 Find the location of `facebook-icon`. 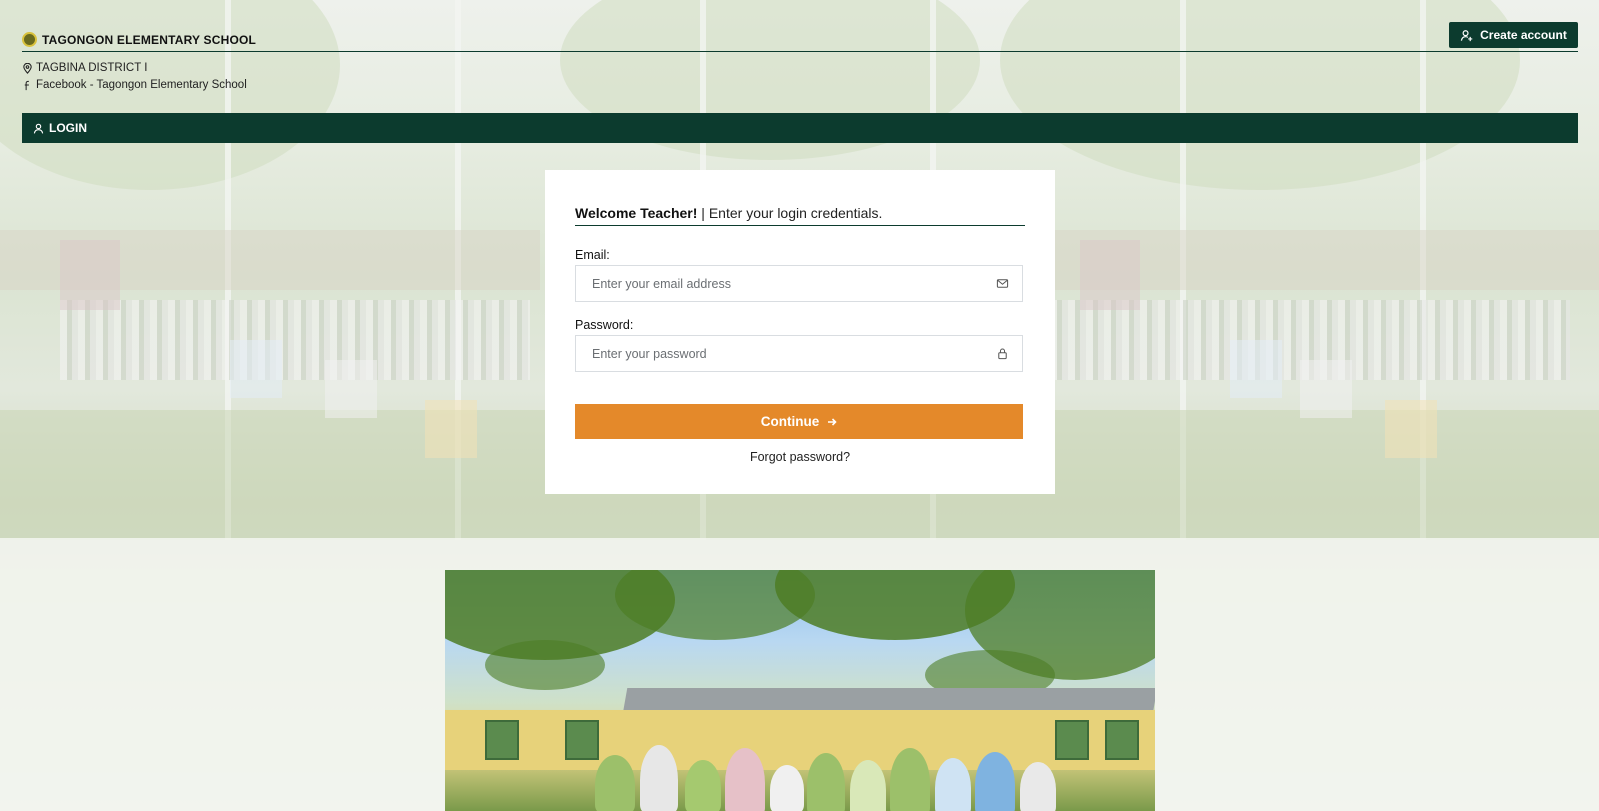

facebook-icon is located at coordinates (26, 85).